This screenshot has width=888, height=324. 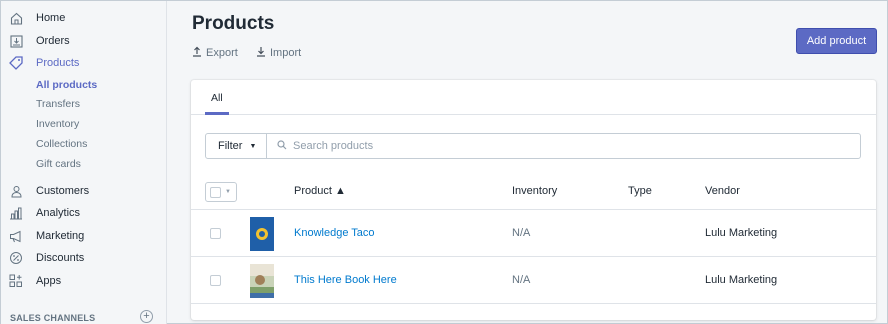 What do you see at coordinates (836, 41) in the screenshot?
I see `add-product-button: Add product` at bounding box center [836, 41].